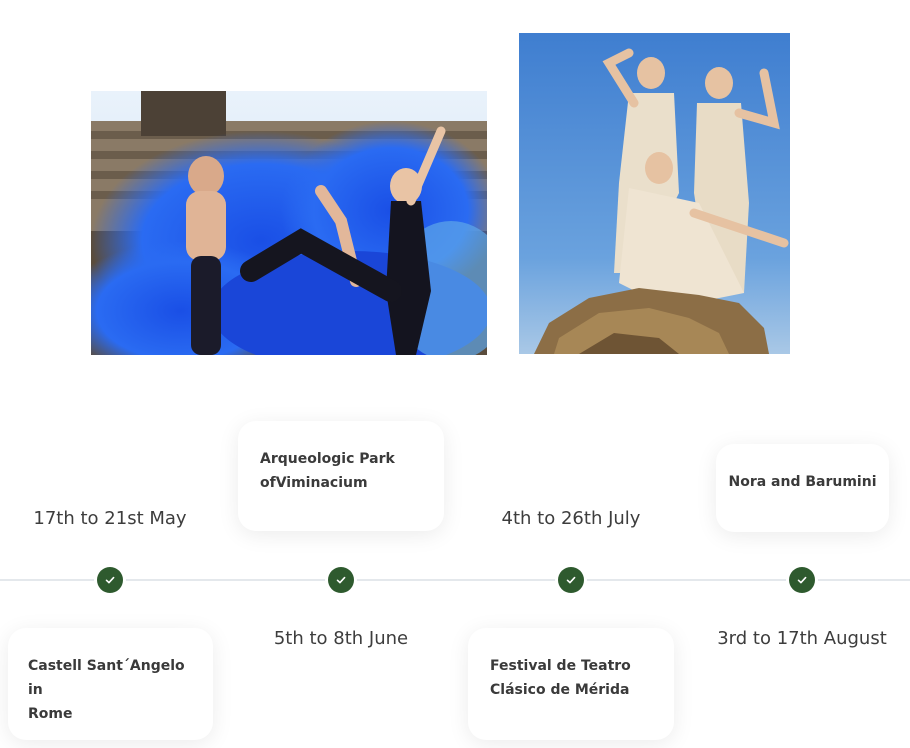  Describe the element at coordinates (560, 666) in the screenshot. I see `venue-name-line: Festival de Teatro` at that location.